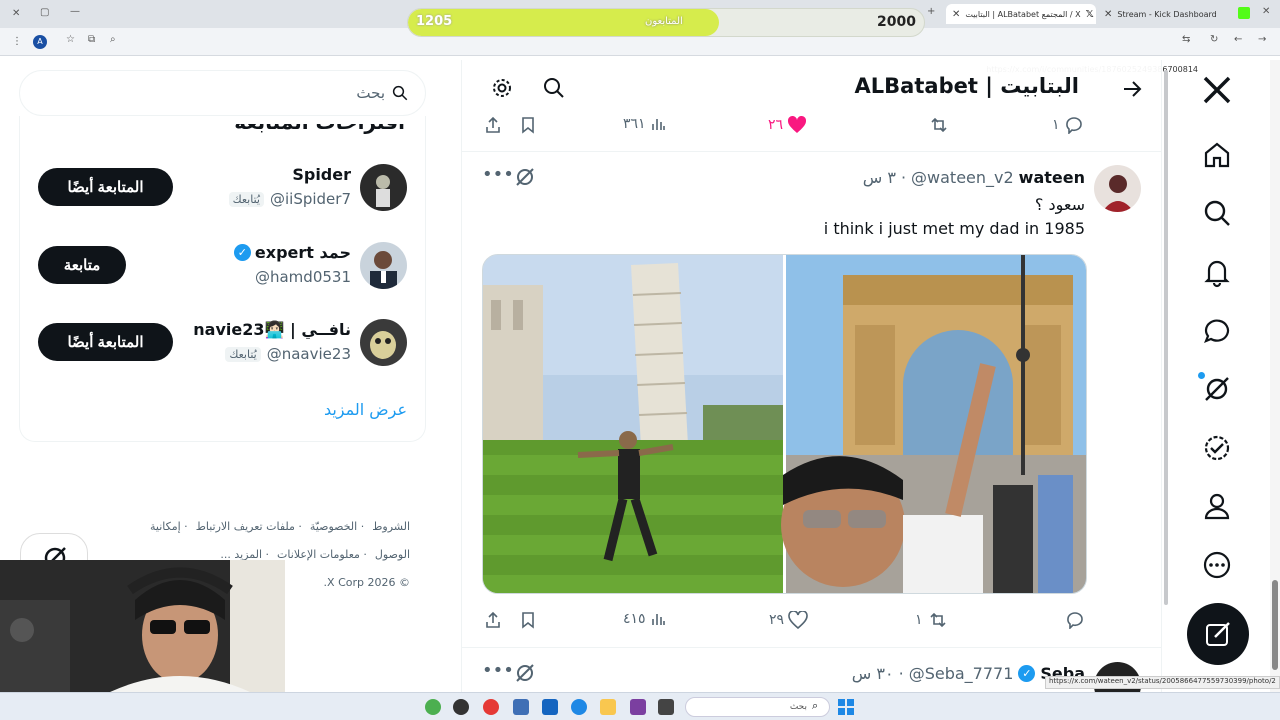  What do you see at coordinates (934, 424) in the screenshot?
I see `photo-arc` at bounding box center [934, 424].